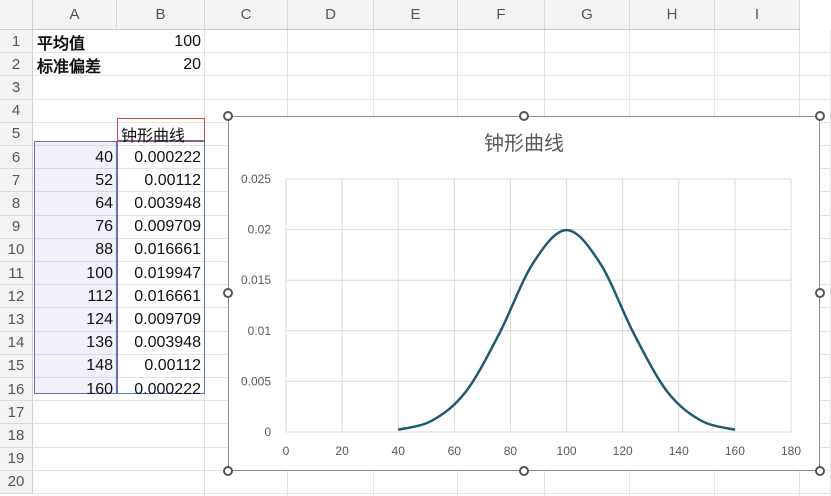 This screenshot has height=496, width=831. What do you see at coordinates (679, 451) in the screenshot?
I see `x-tick-label: 140` at bounding box center [679, 451].